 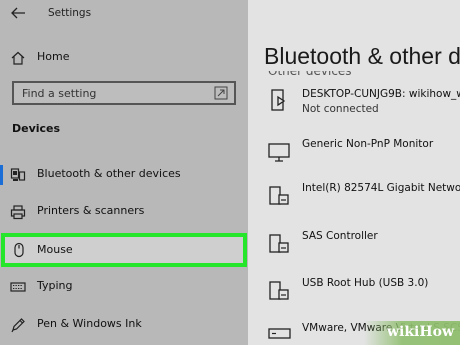 I want to click on sidebar-item-label: Bluetooth & other devices, so click(x=109, y=173).